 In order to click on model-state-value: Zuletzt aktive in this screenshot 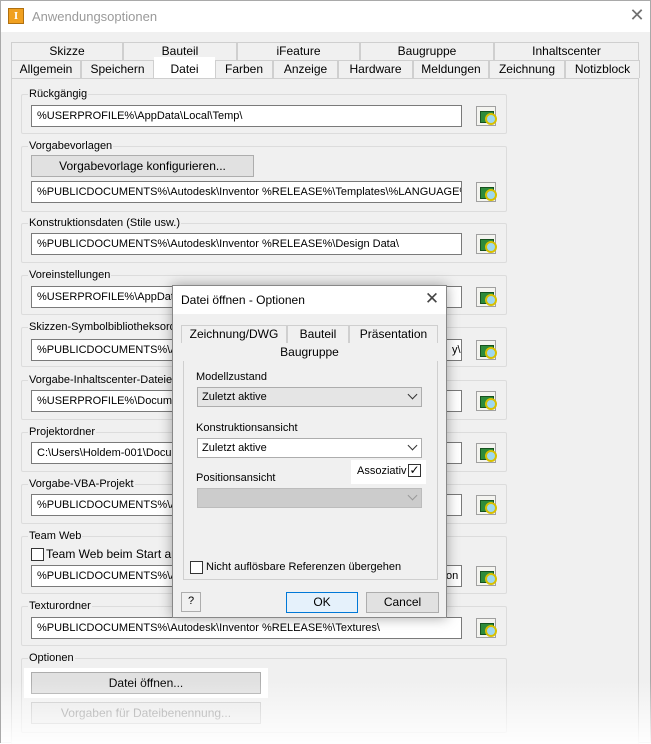, I will do `click(234, 397)`.